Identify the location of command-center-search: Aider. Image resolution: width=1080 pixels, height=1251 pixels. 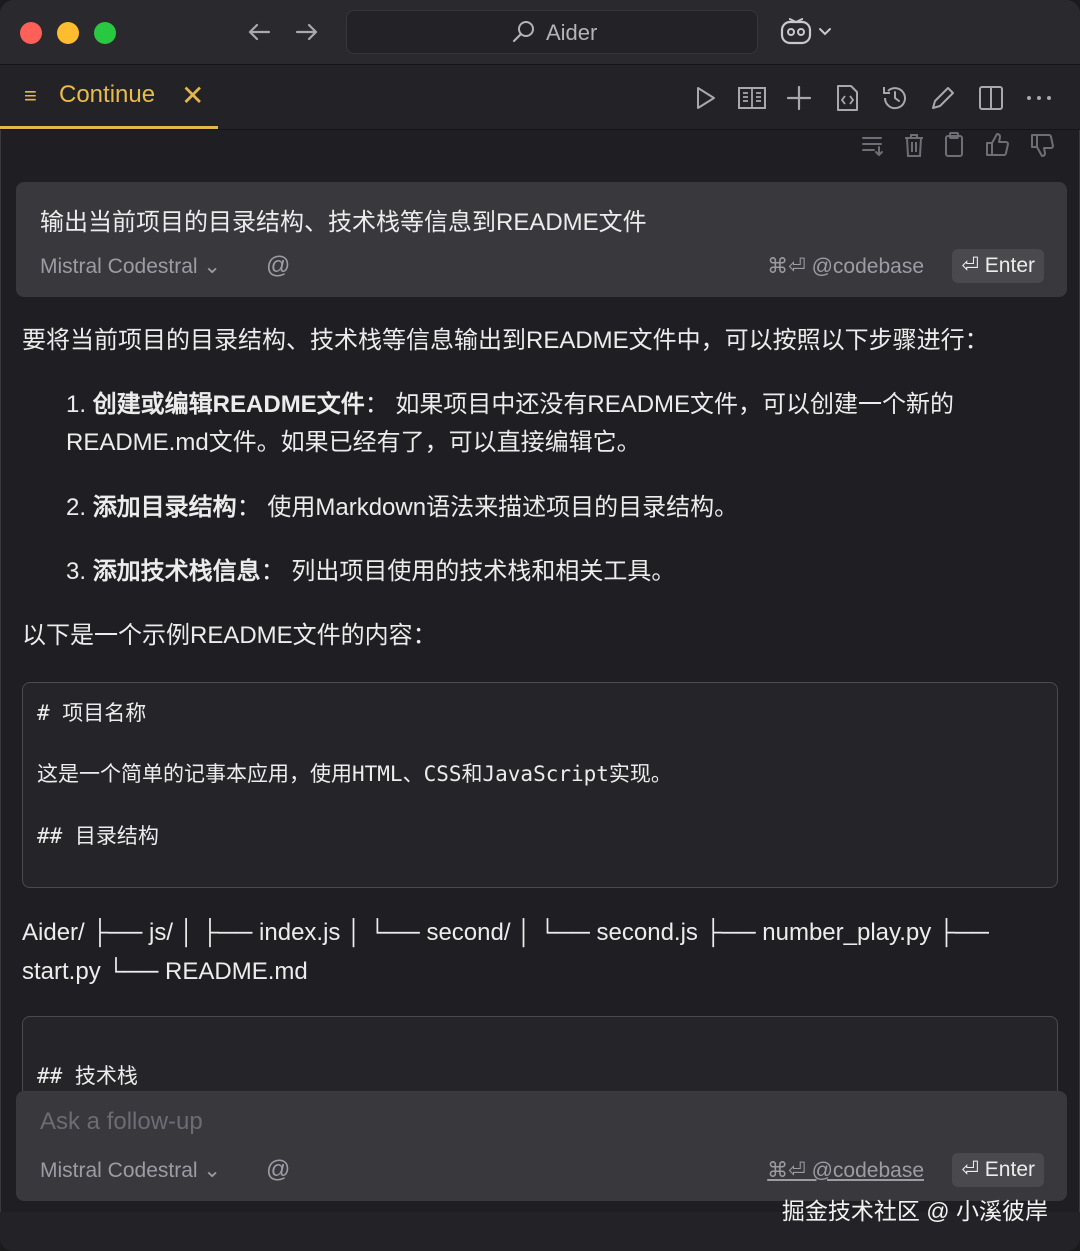
(552, 32).